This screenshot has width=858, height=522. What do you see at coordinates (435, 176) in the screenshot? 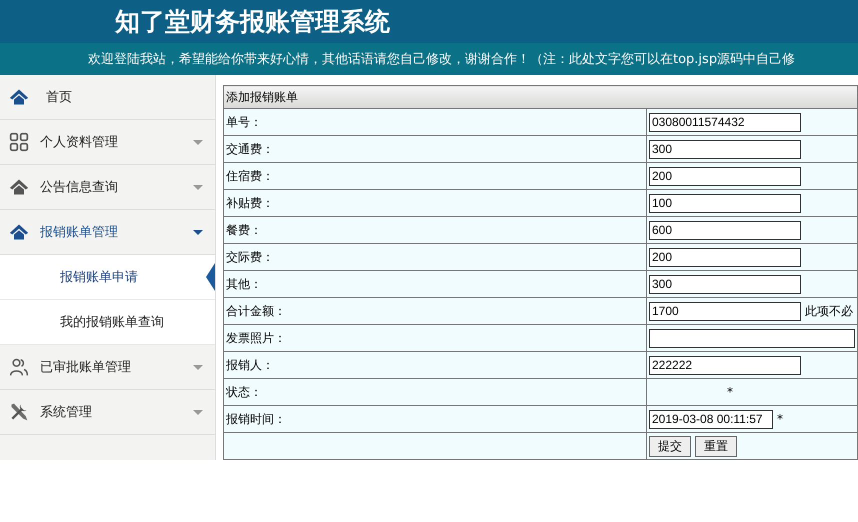
I see `field-label: 住宿费：` at bounding box center [435, 176].